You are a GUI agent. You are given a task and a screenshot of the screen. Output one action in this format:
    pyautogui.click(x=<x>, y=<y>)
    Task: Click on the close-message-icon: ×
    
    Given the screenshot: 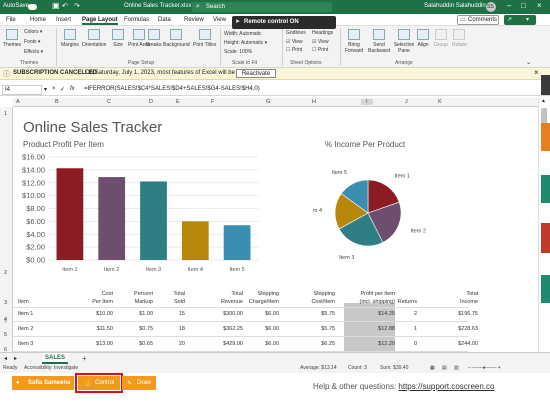 What is the action you would take?
    pyautogui.click(x=536, y=72)
    